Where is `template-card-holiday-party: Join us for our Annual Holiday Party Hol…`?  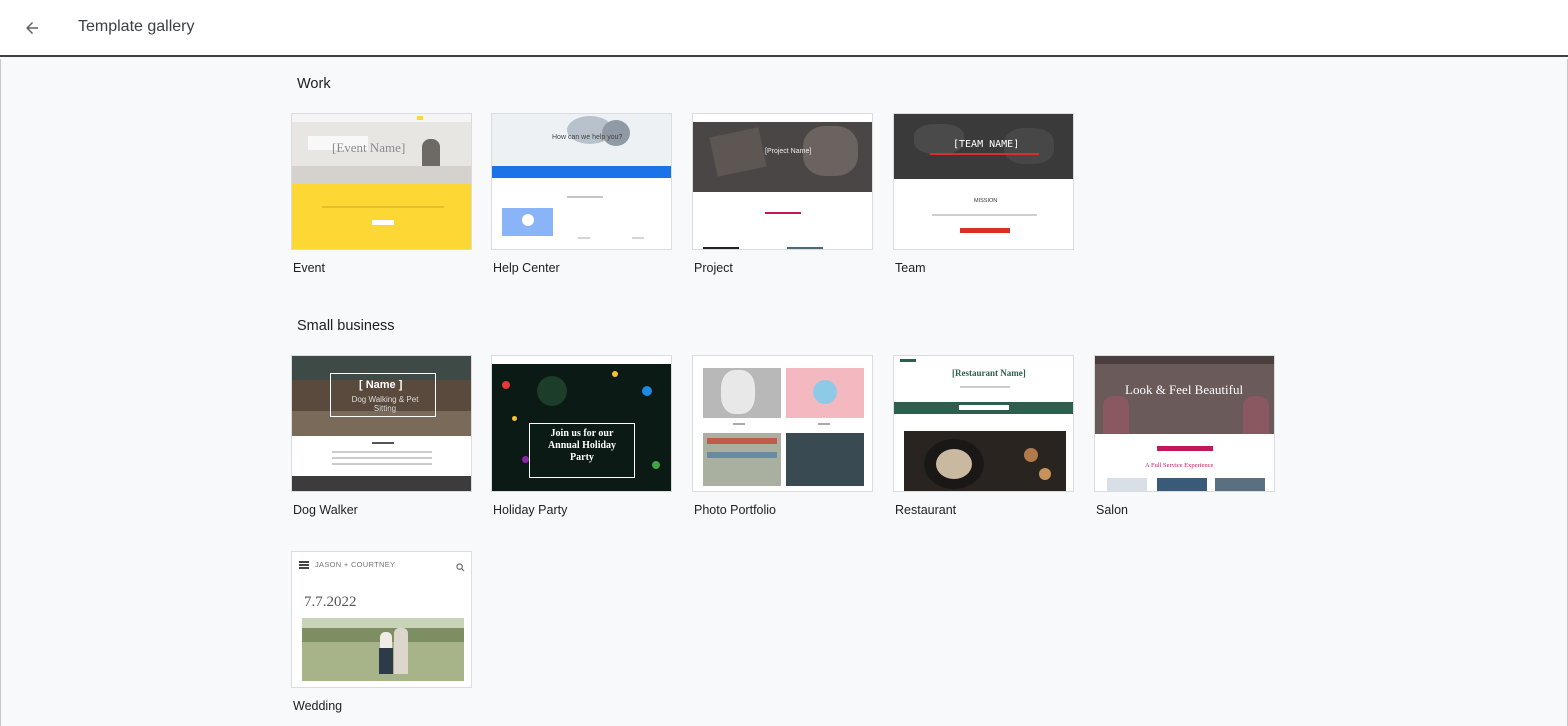
template-card-holiday-party: Join us for our Annual Holiday Party Hol… is located at coordinates (581, 436).